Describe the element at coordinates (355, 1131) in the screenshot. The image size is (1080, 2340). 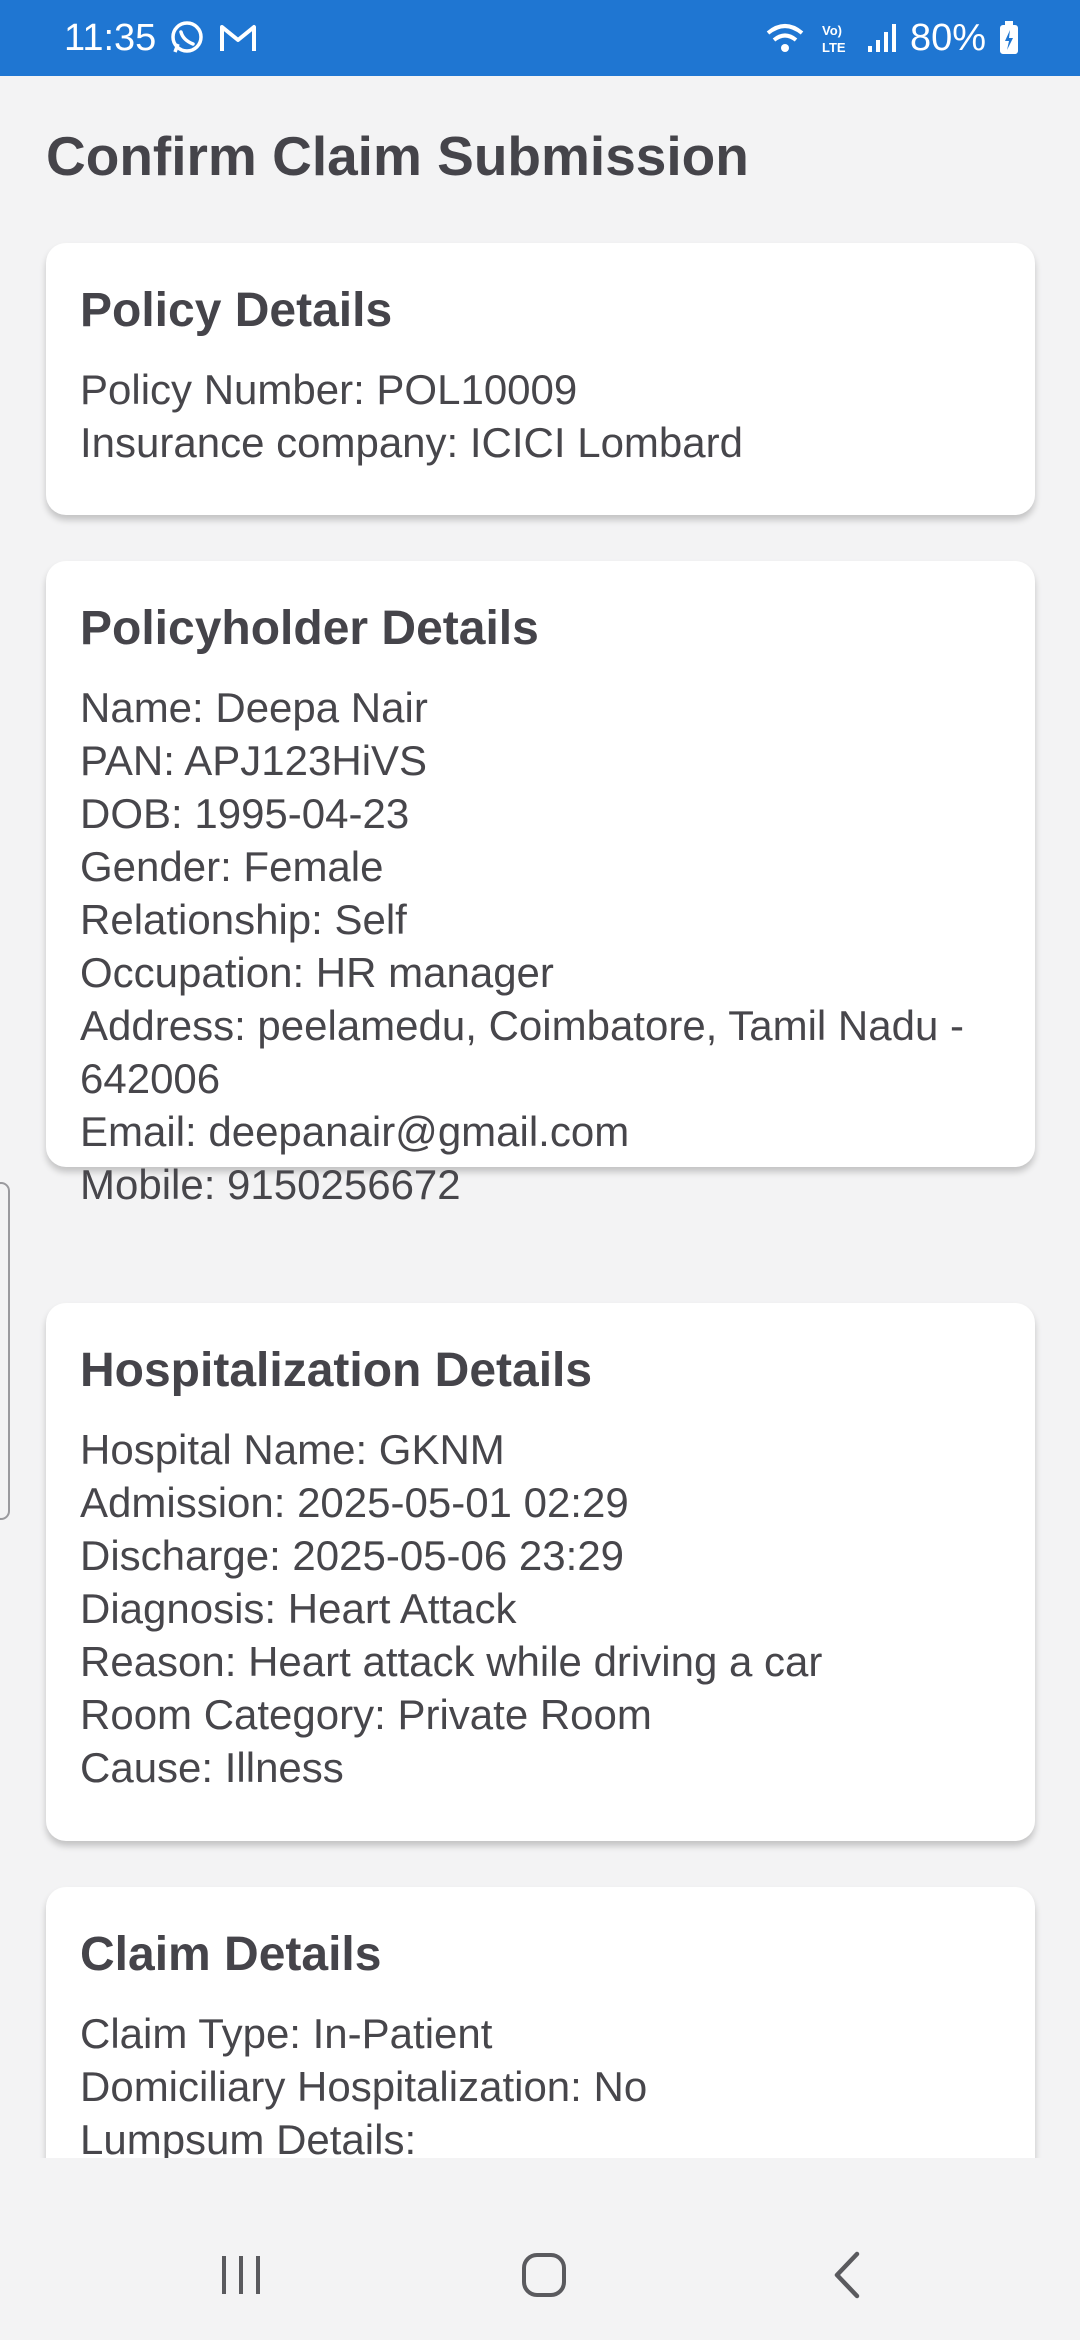
I see `policyholder-email: Email: deepanair@gmail.com` at that location.